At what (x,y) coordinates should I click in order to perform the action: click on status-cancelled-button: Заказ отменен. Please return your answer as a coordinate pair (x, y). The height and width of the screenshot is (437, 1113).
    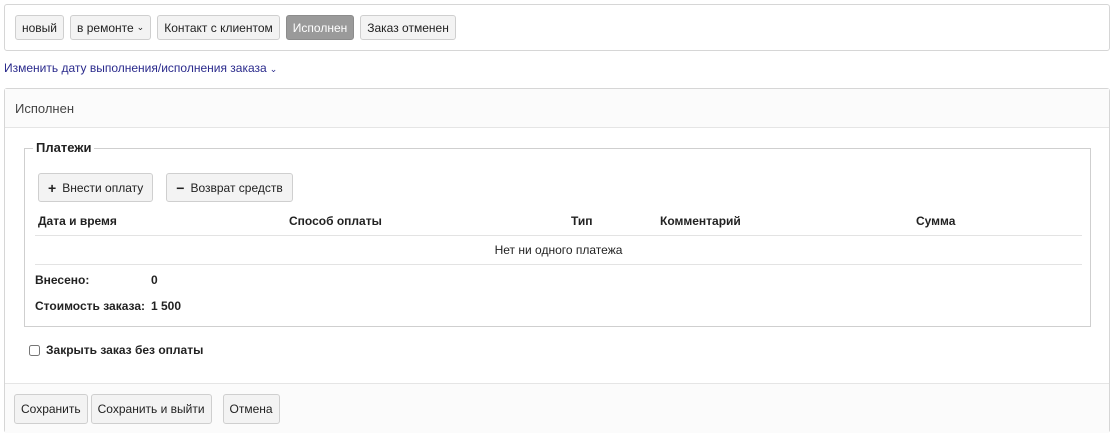
    Looking at the image, I should click on (408, 27).